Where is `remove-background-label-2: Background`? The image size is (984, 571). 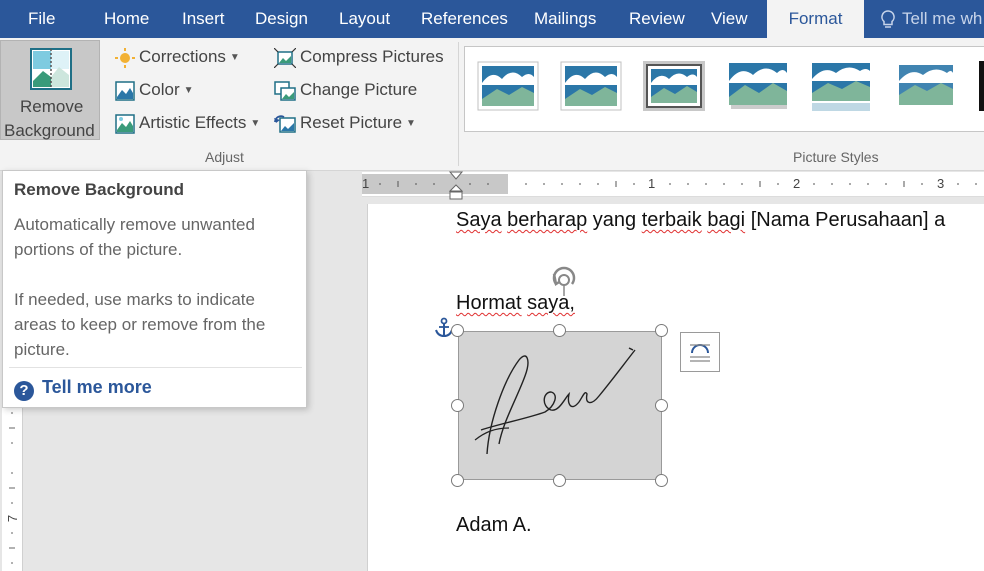 remove-background-label-2: Background is located at coordinates (49, 130).